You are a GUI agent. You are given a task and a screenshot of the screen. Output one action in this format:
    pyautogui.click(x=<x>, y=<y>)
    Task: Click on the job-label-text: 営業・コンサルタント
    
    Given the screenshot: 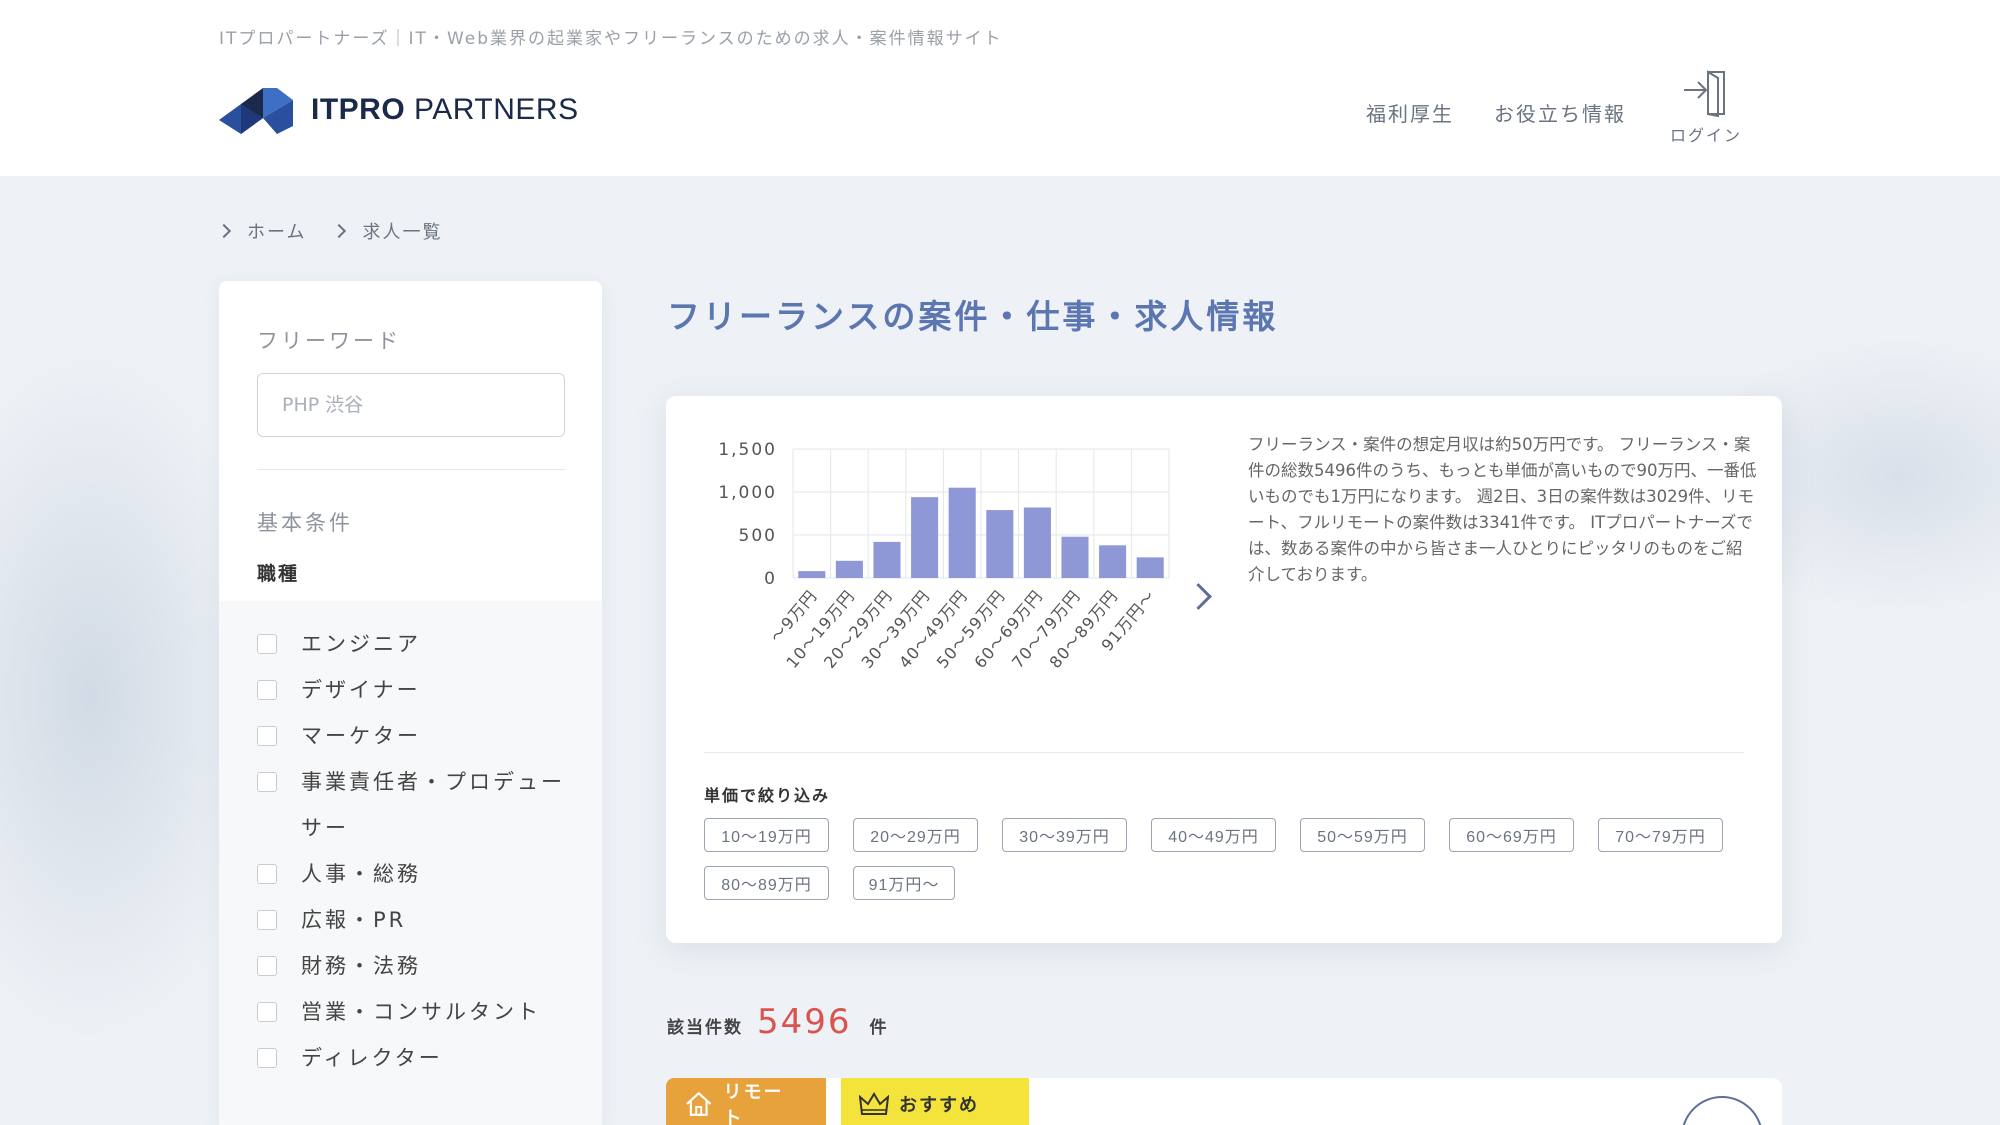 What is the action you would take?
    pyautogui.click(x=421, y=1012)
    